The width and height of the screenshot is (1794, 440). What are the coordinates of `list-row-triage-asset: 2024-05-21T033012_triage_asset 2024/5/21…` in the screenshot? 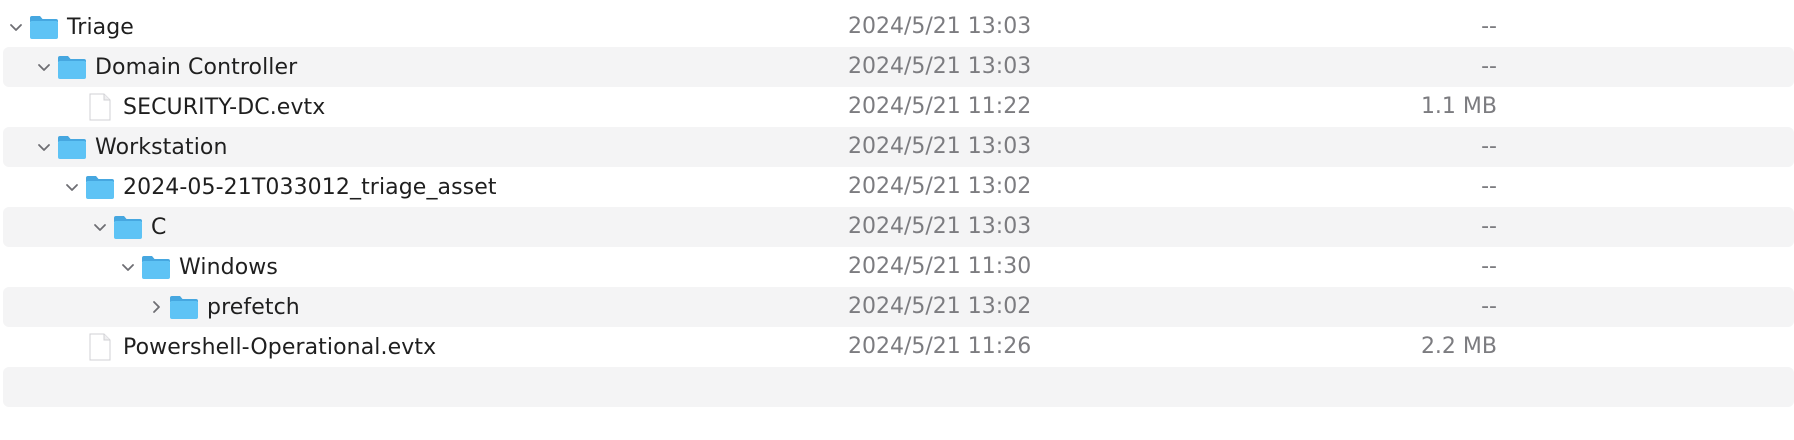 It's located at (898, 187).